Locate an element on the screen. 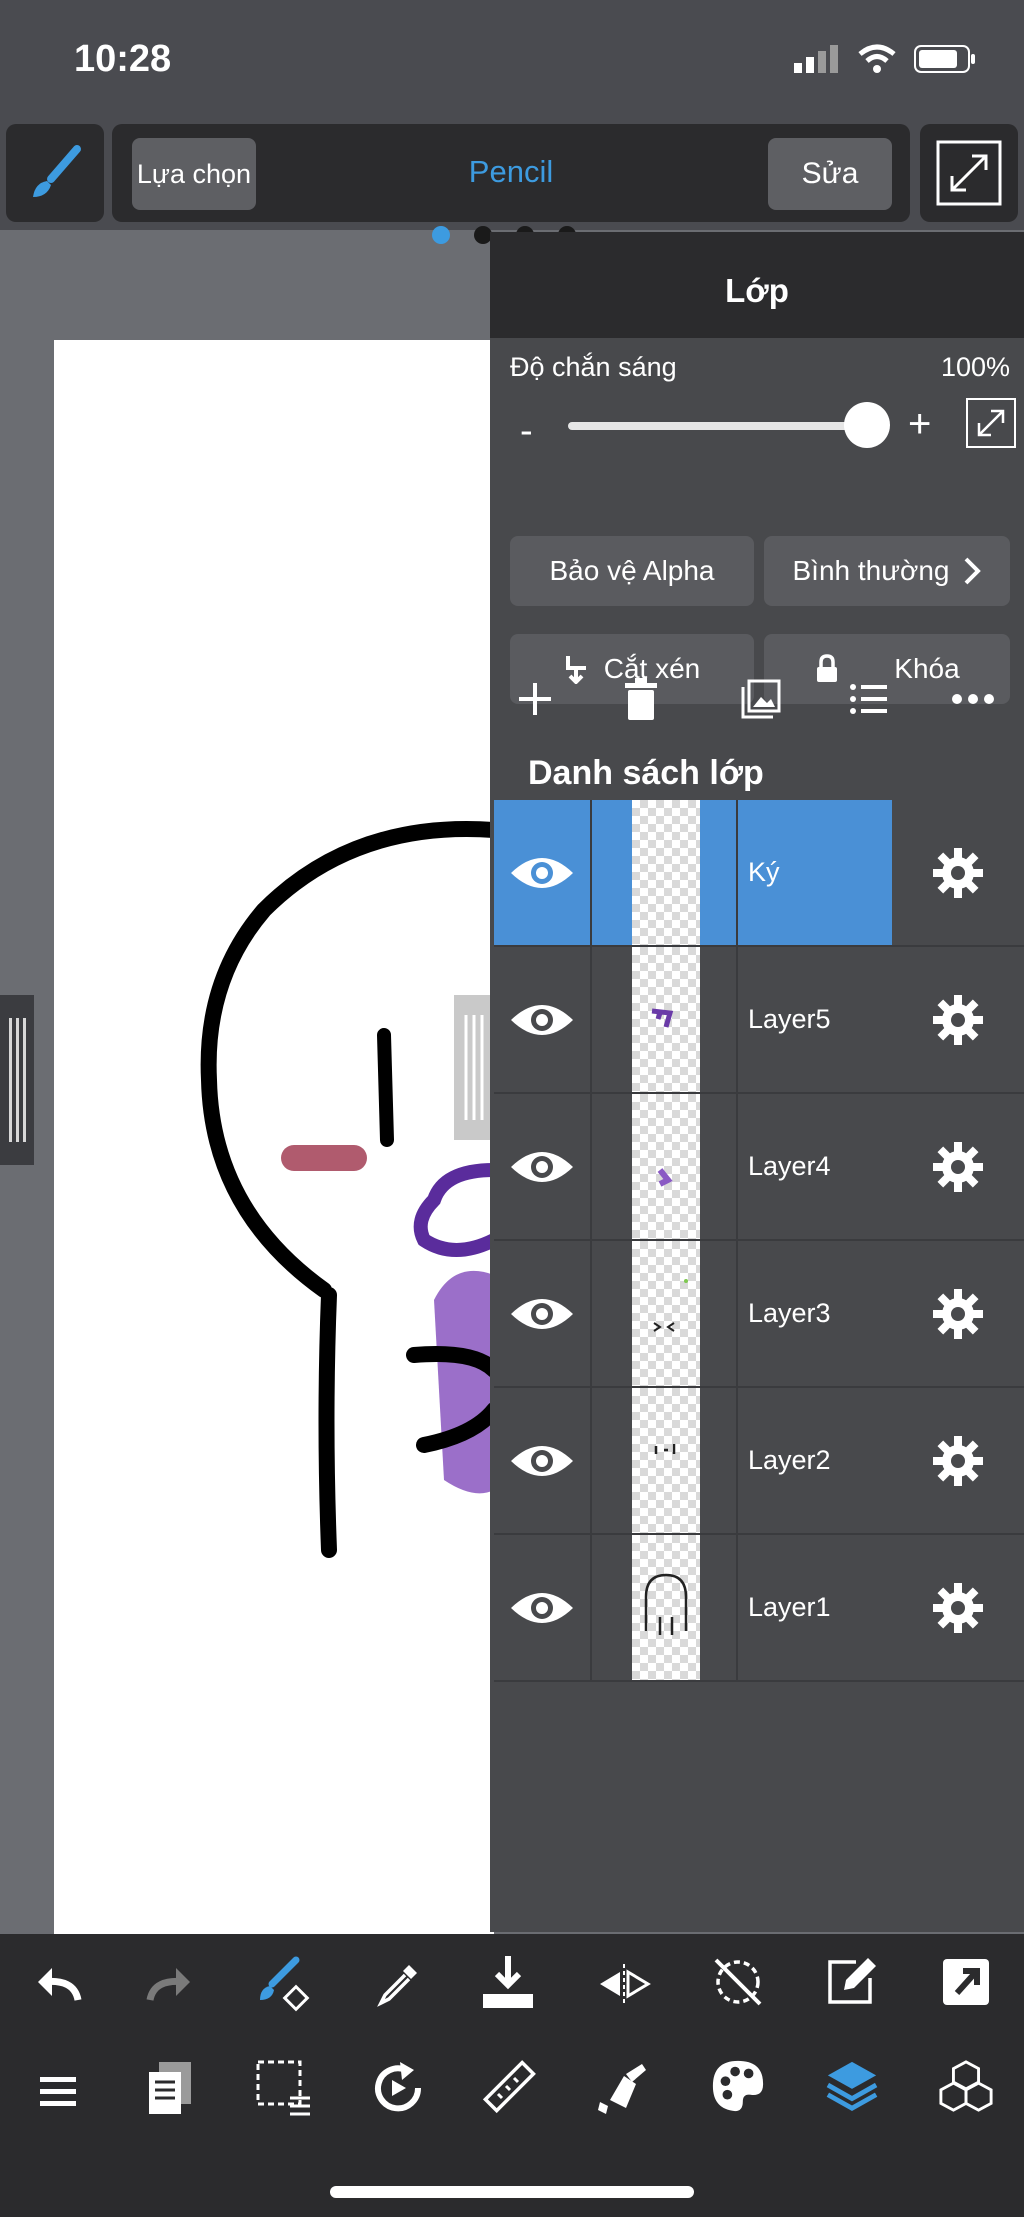  menu-icon is located at coordinates (58, 2091).